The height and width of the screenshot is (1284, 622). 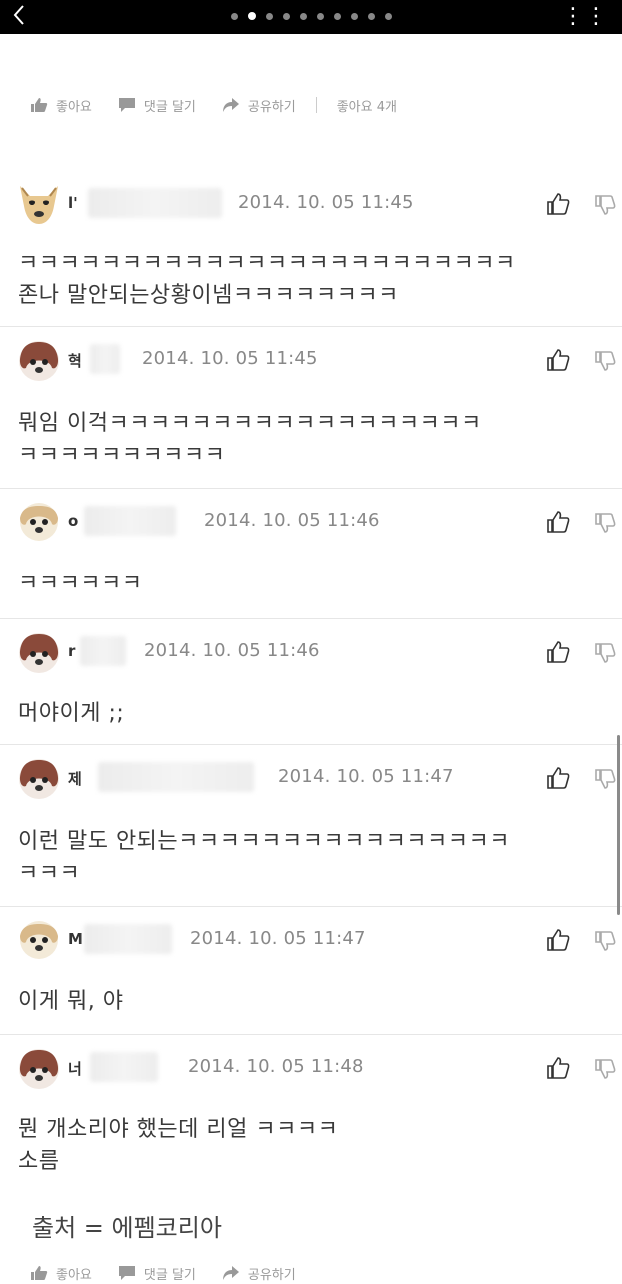 I want to click on comment-header: 너 2014. 10. 05 11:48, so click(x=316, y=1069).